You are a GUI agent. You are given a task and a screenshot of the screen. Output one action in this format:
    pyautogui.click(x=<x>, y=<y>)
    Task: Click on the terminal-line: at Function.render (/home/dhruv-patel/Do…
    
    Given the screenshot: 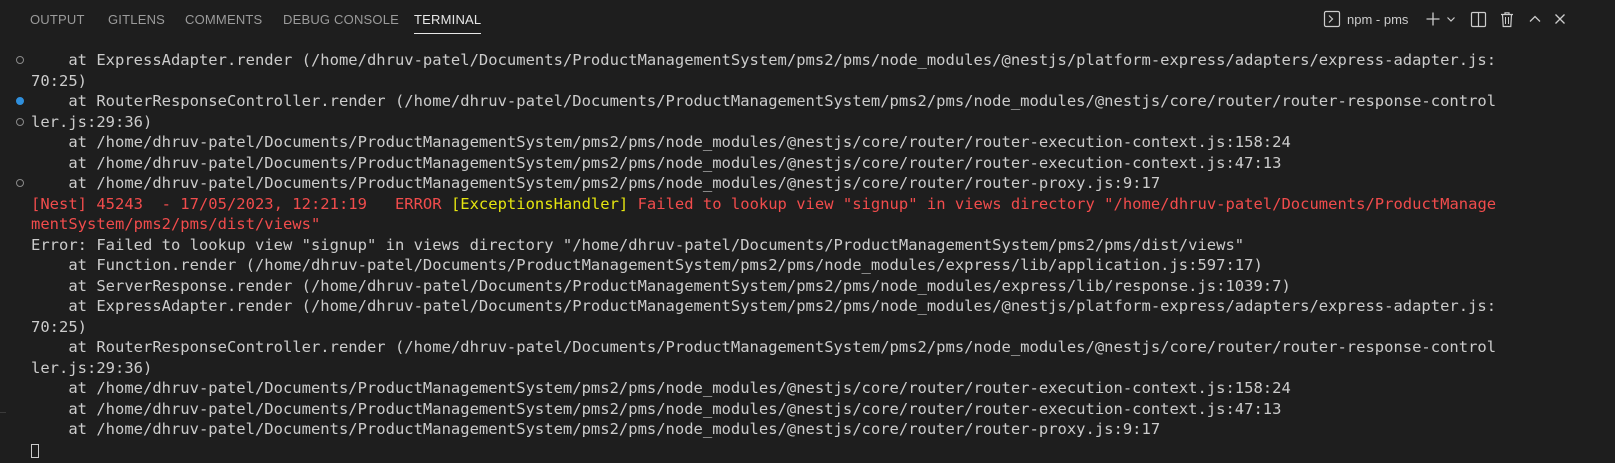 What is the action you would take?
    pyautogui.click(x=647, y=265)
    